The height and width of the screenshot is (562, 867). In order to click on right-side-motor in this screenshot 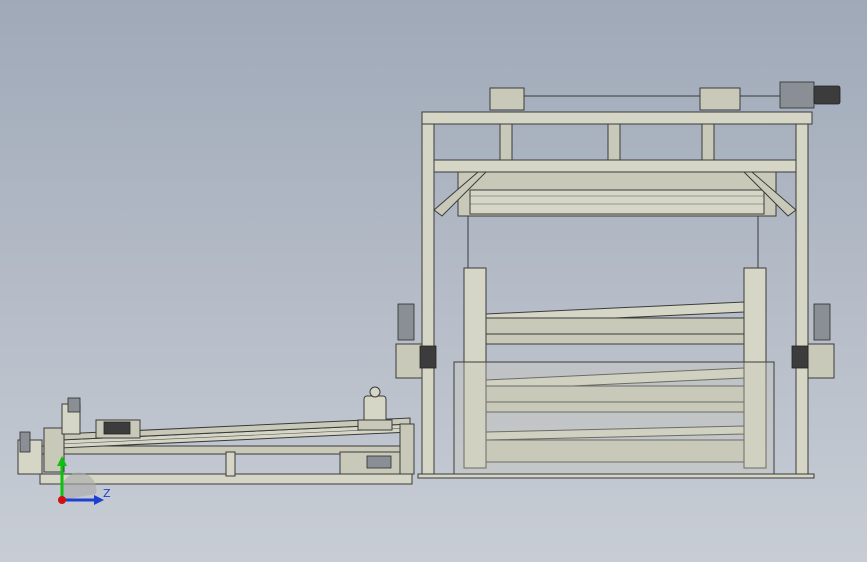, I will do `click(822, 322)`.